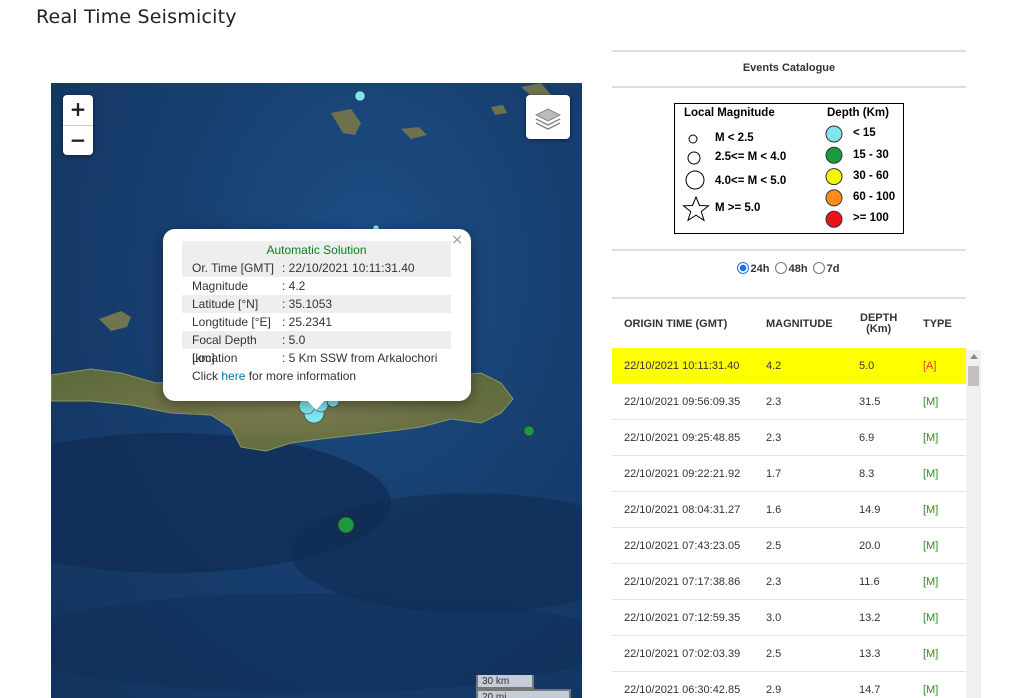  What do you see at coordinates (799, 324) in the screenshot?
I see `col-magnitude: MAGNITUDE` at bounding box center [799, 324].